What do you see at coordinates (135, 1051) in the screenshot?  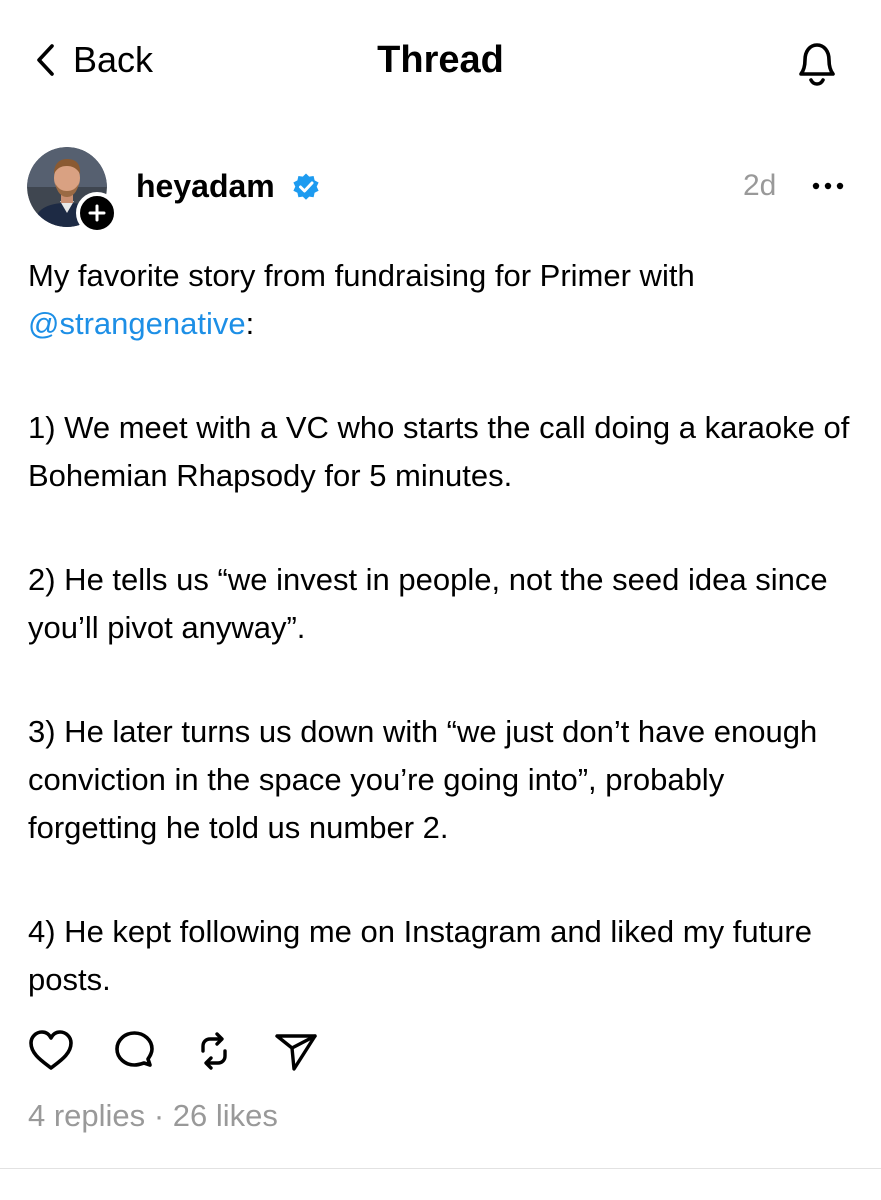 I see `comment-icon` at bounding box center [135, 1051].